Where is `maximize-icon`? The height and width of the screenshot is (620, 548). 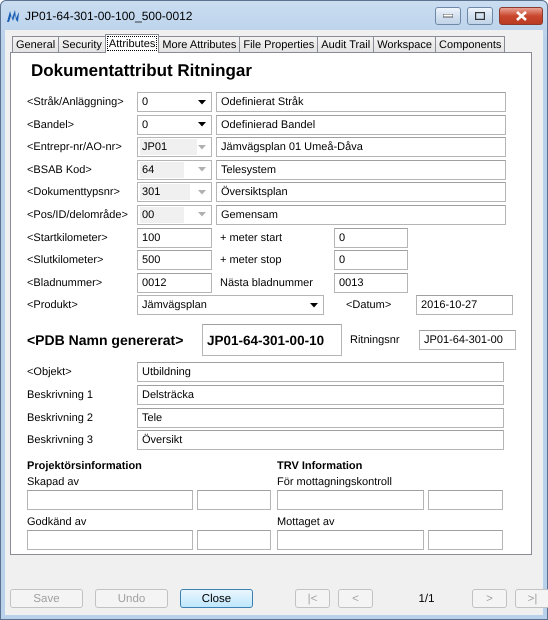 maximize-icon is located at coordinates (480, 16).